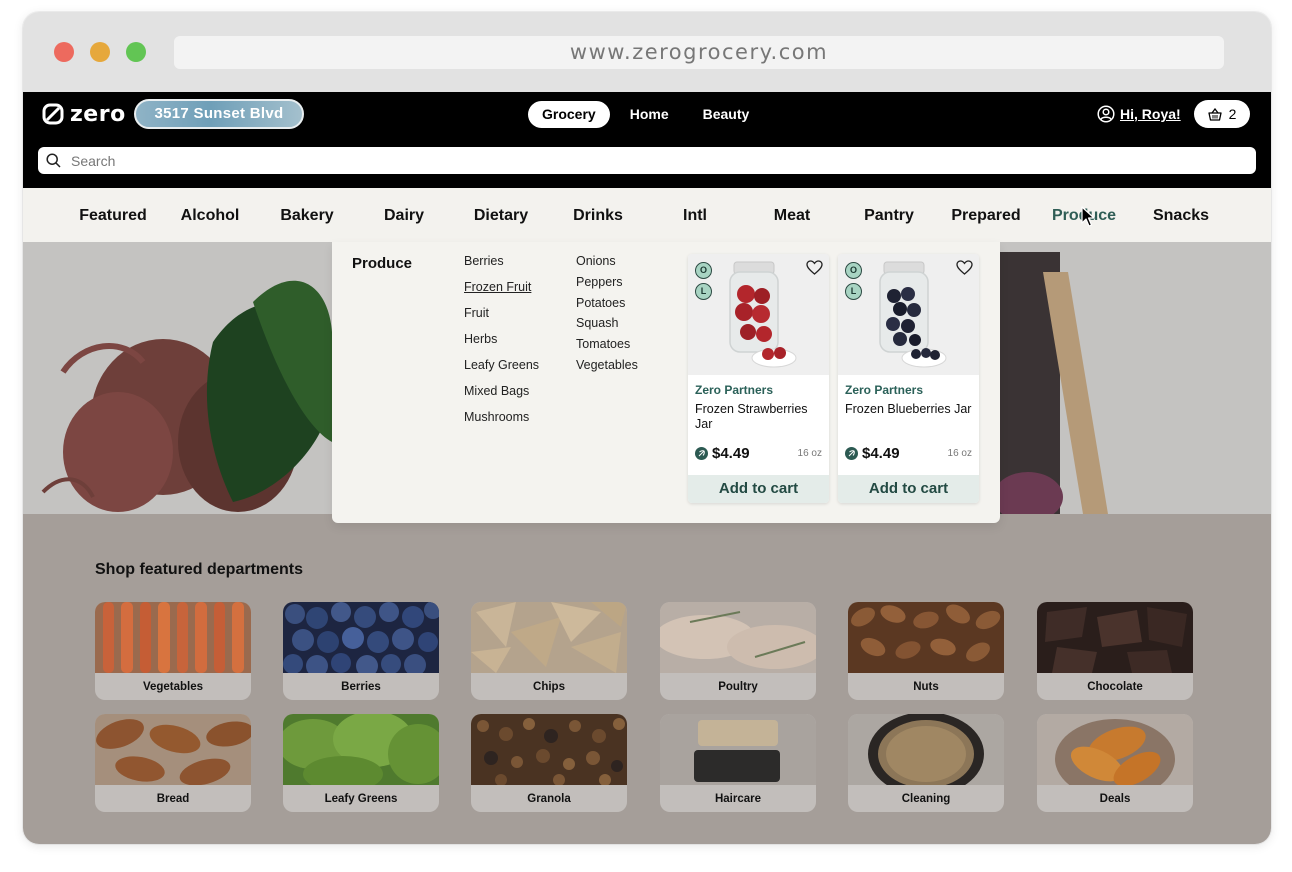 This screenshot has width=1292, height=872. Describe the element at coordinates (210, 215) in the screenshot. I see `nav-alcohol: Alcohol` at that location.